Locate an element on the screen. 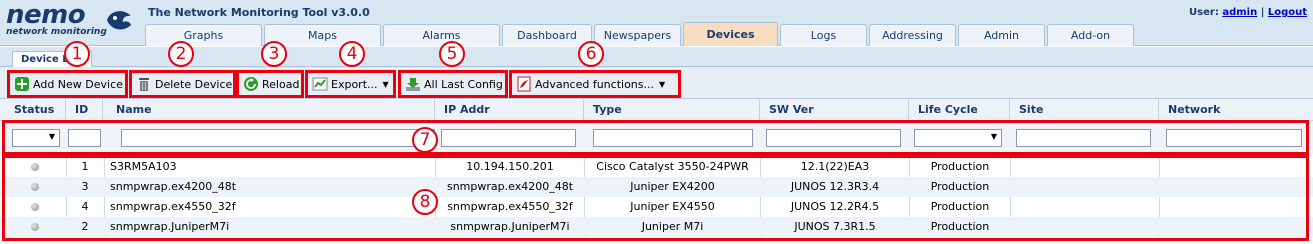 This screenshot has height=244, width=1313. user-link: admin is located at coordinates (1239, 12).